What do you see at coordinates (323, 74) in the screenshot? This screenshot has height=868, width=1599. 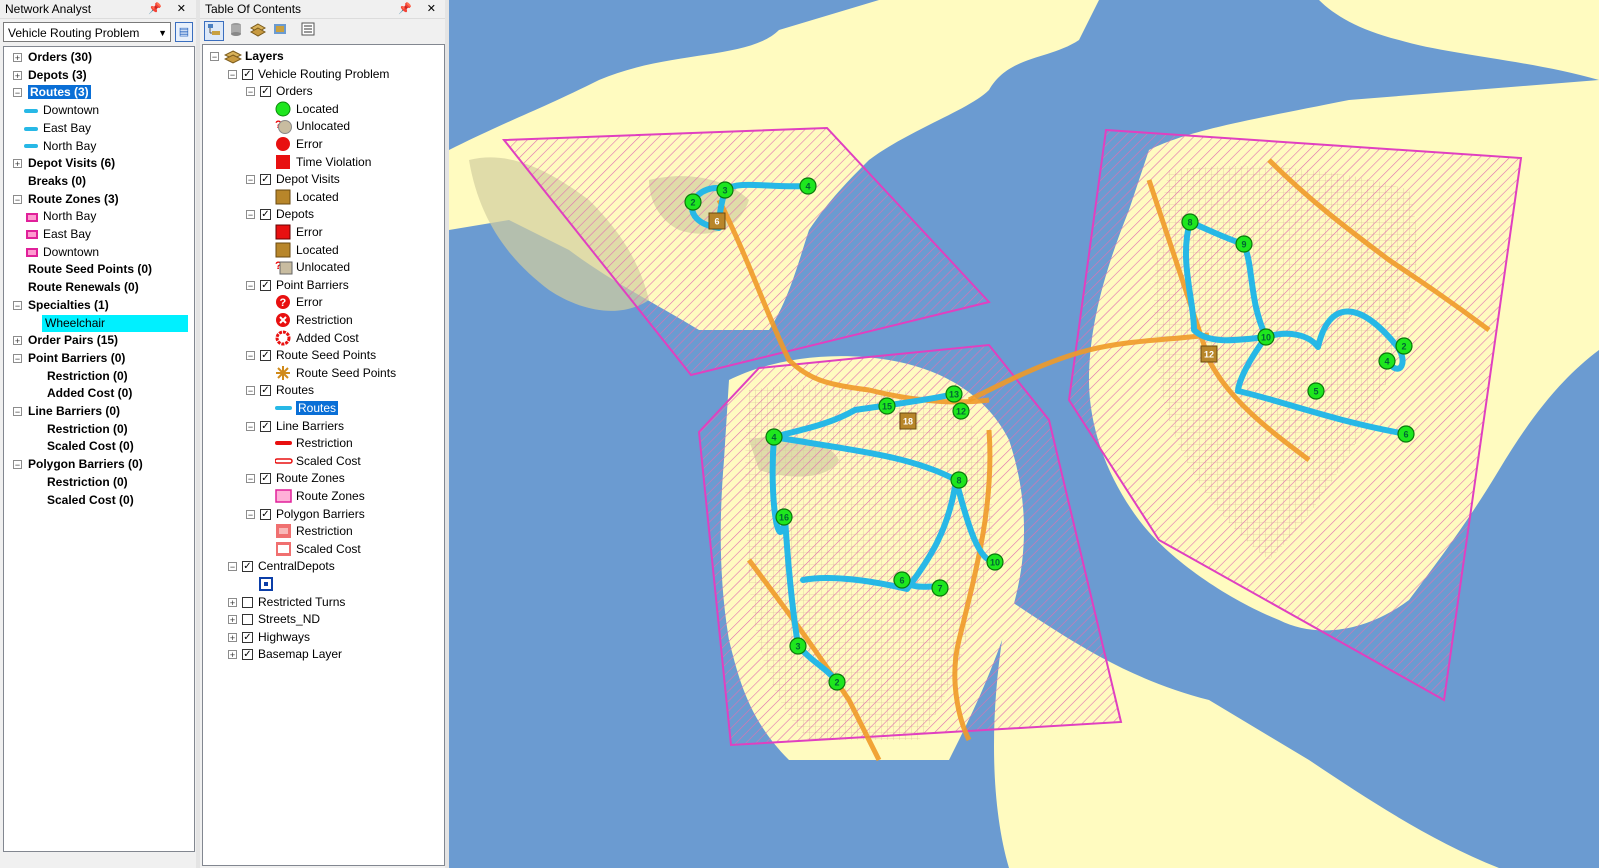 I see `toc-tree-item: Vehicle Routing Problem` at bounding box center [323, 74].